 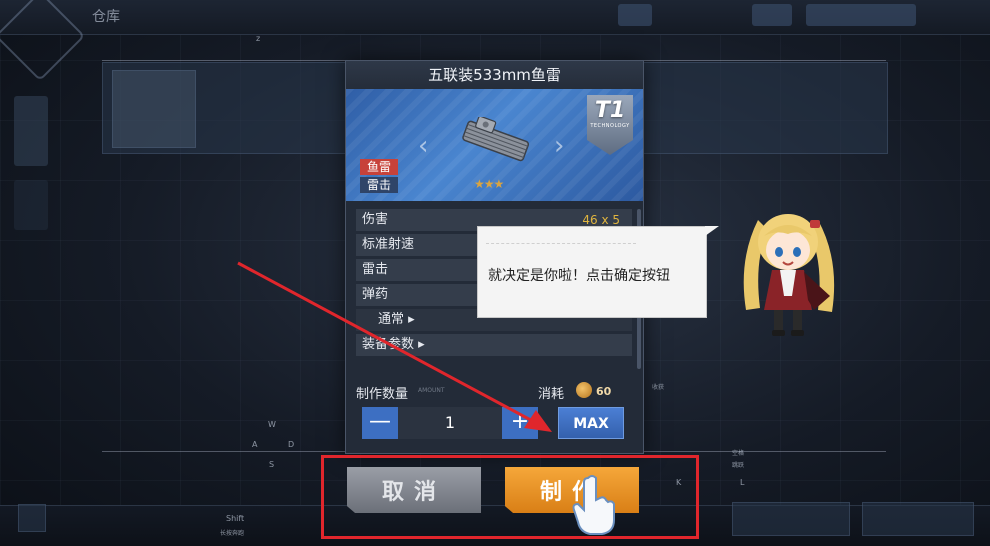 What do you see at coordinates (520, 423) in the screenshot?
I see `increase-quantity-button: +` at bounding box center [520, 423].